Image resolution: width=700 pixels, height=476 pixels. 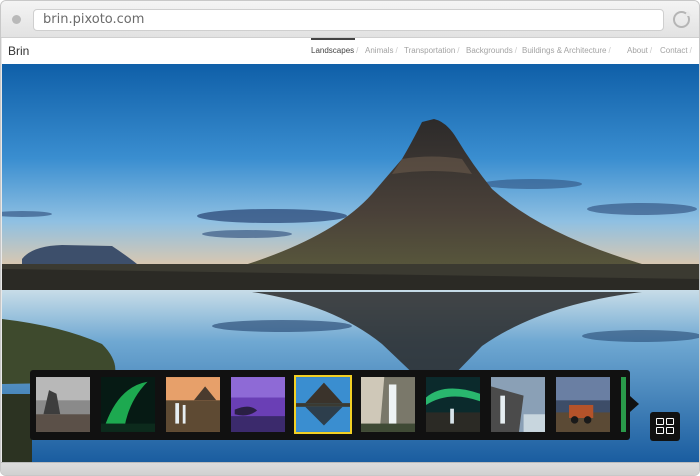 I want to click on reload-icon, so click(x=682, y=19).